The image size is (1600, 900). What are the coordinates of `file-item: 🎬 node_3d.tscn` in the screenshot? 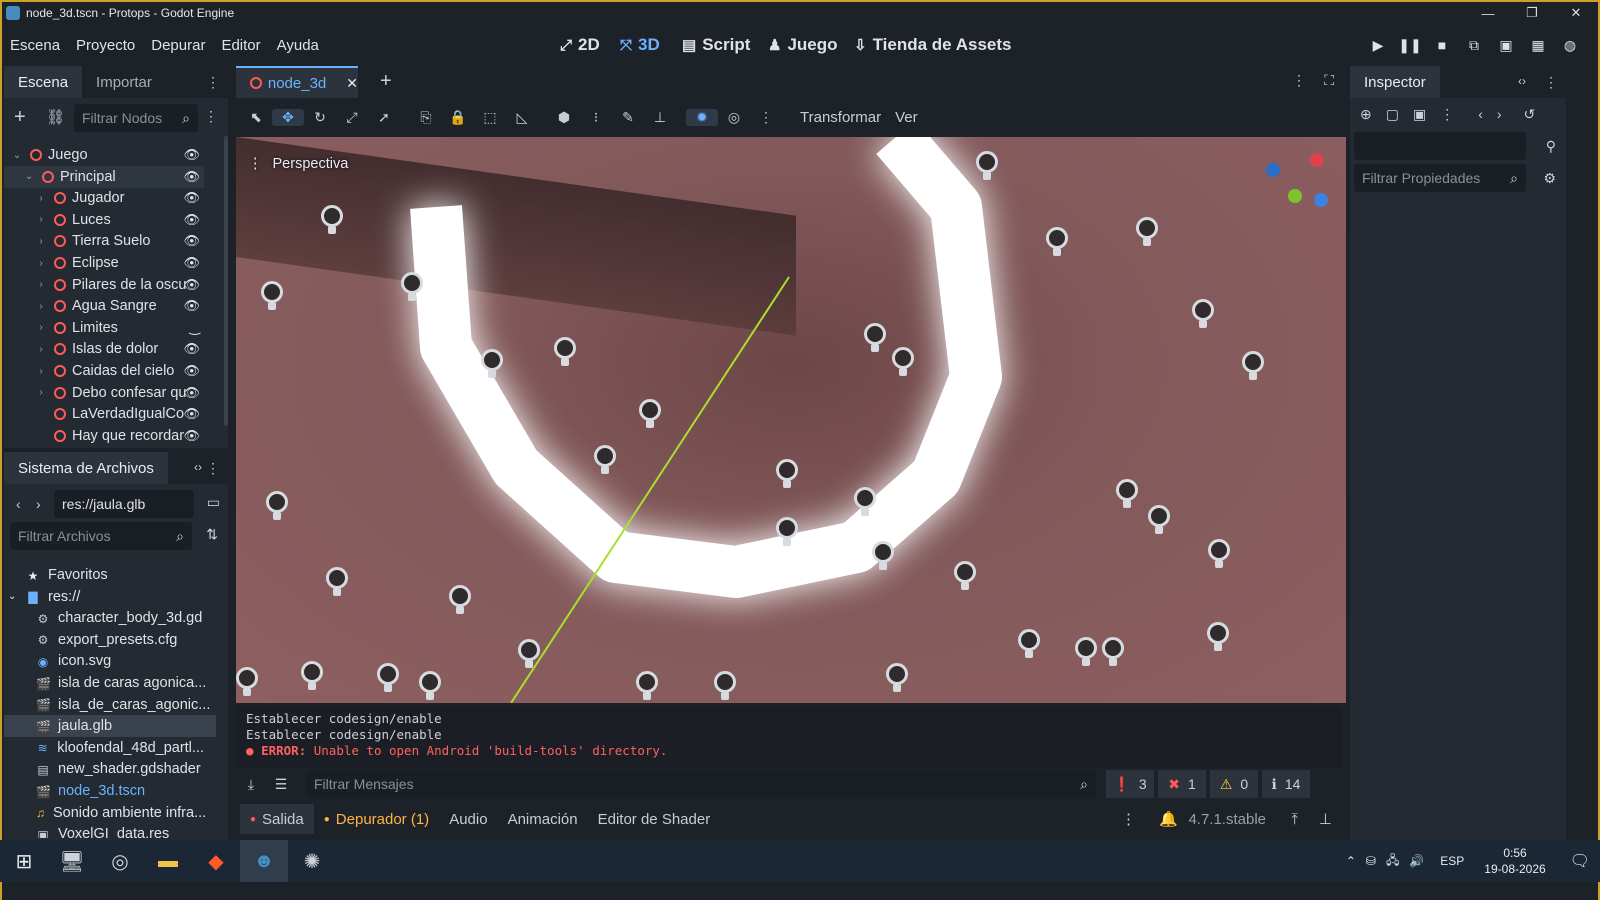 It's located at (104, 791).